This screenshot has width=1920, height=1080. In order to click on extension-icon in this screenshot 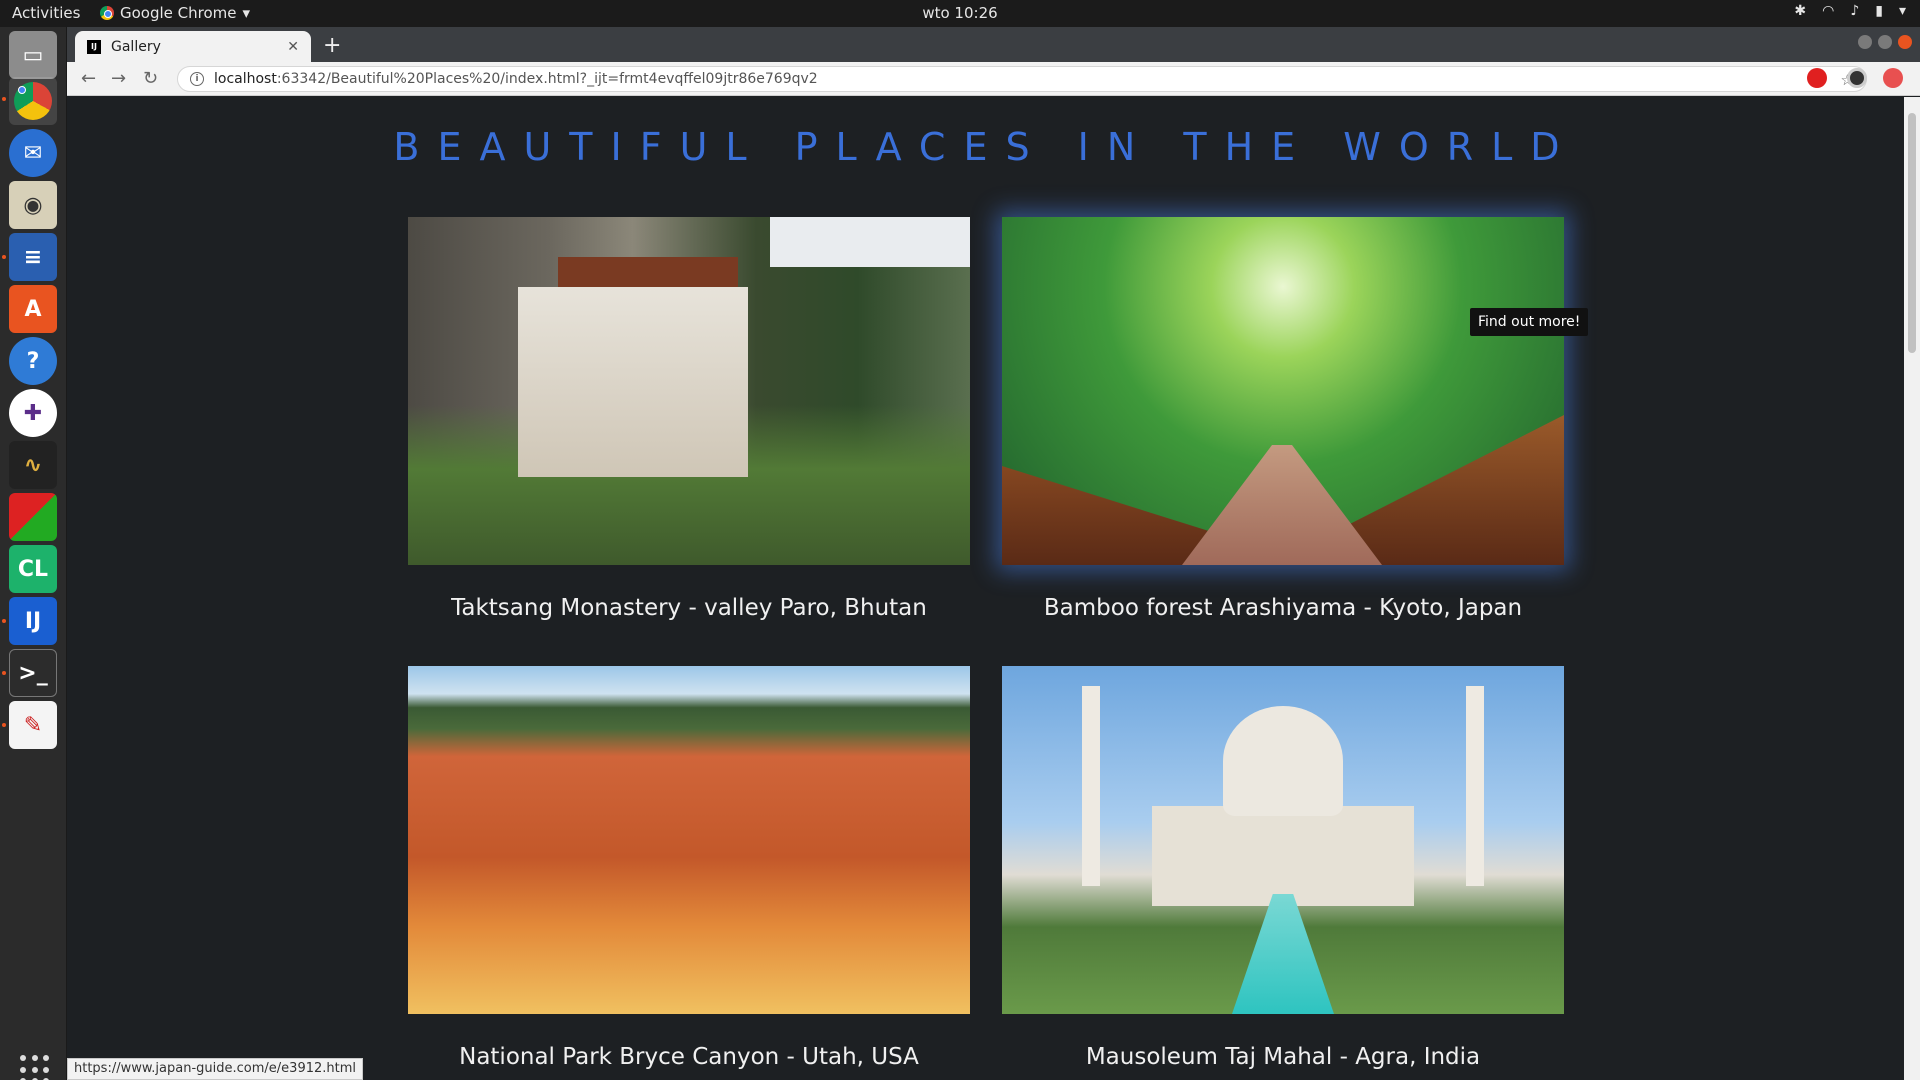, I will do `click(1893, 78)`.